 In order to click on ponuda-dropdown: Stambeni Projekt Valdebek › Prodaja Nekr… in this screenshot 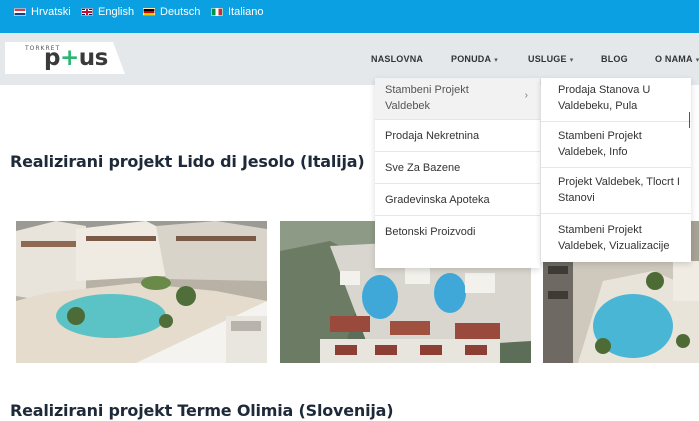, I will do `click(457, 173)`.